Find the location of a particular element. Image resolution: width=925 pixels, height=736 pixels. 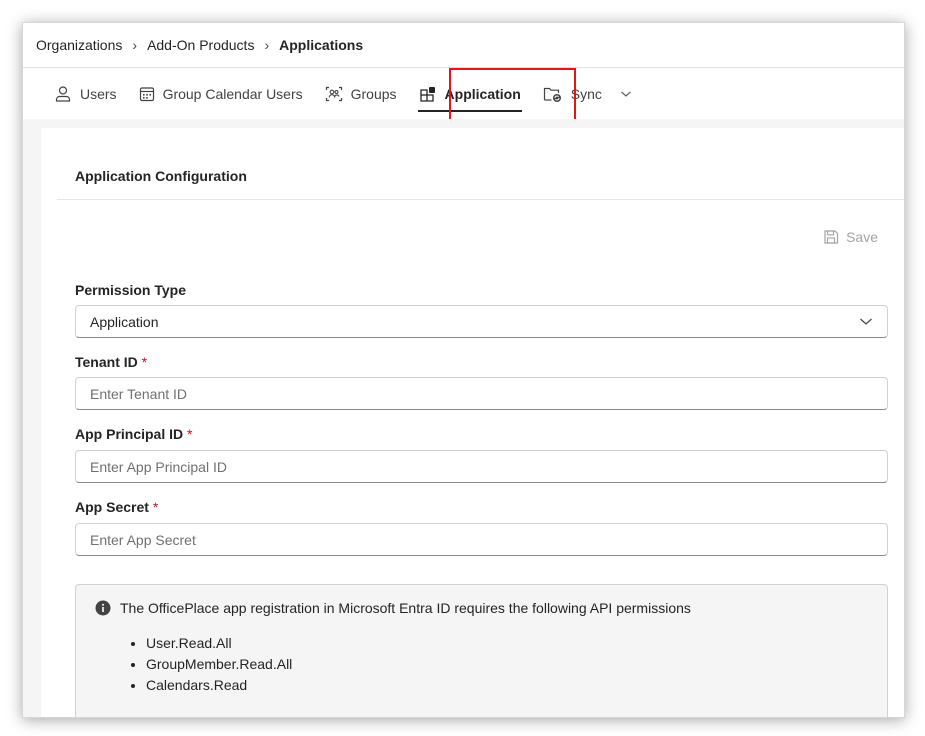

breadcrumb-organizations: Organizations is located at coordinates (79, 45).